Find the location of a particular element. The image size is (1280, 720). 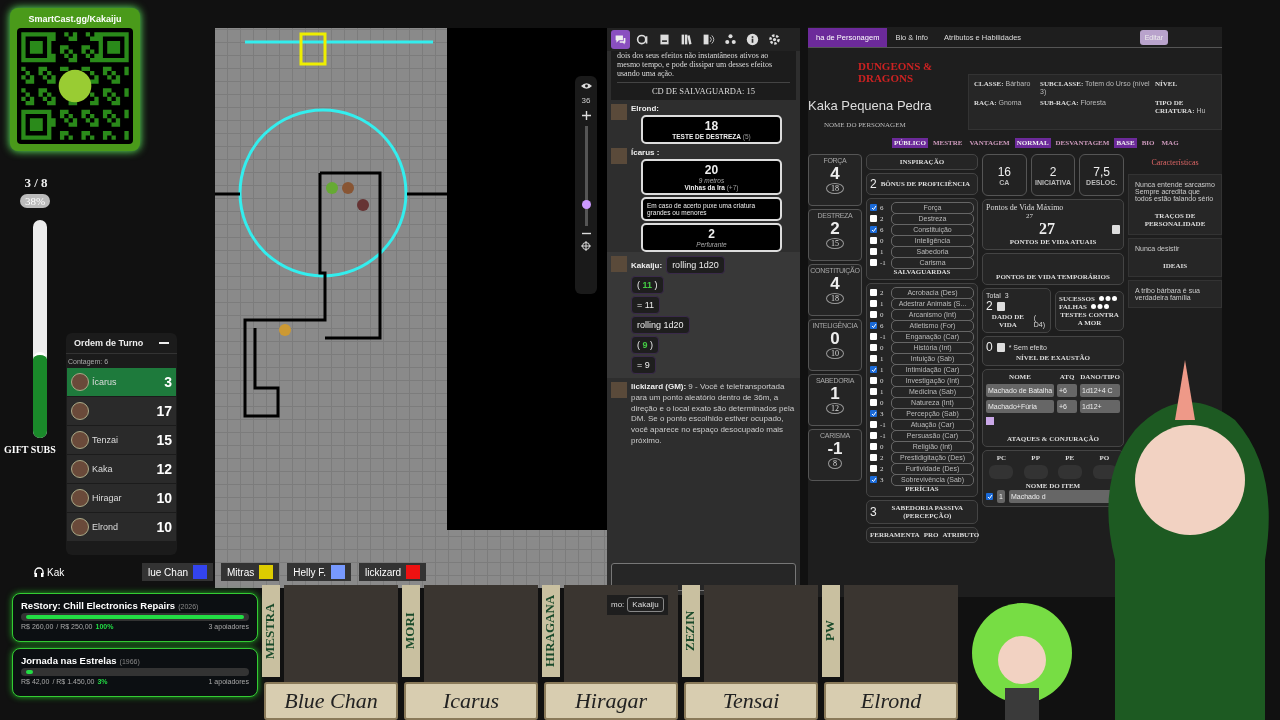

player-name-banner: MORI is located at coordinates (411, 631).